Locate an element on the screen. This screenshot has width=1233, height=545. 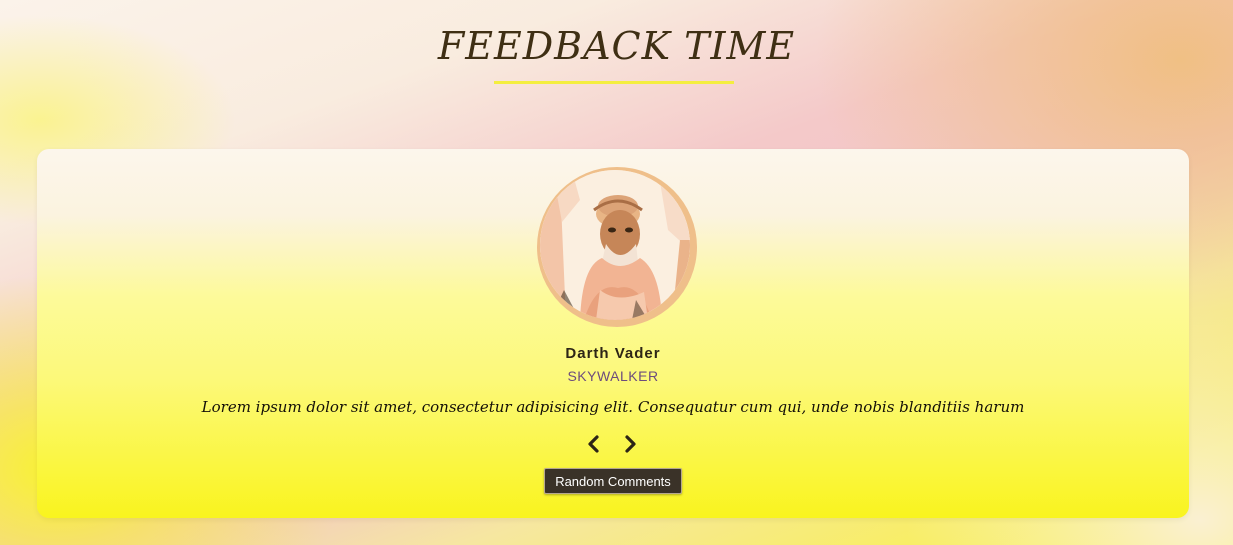
avatar is located at coordinates (615, 245).